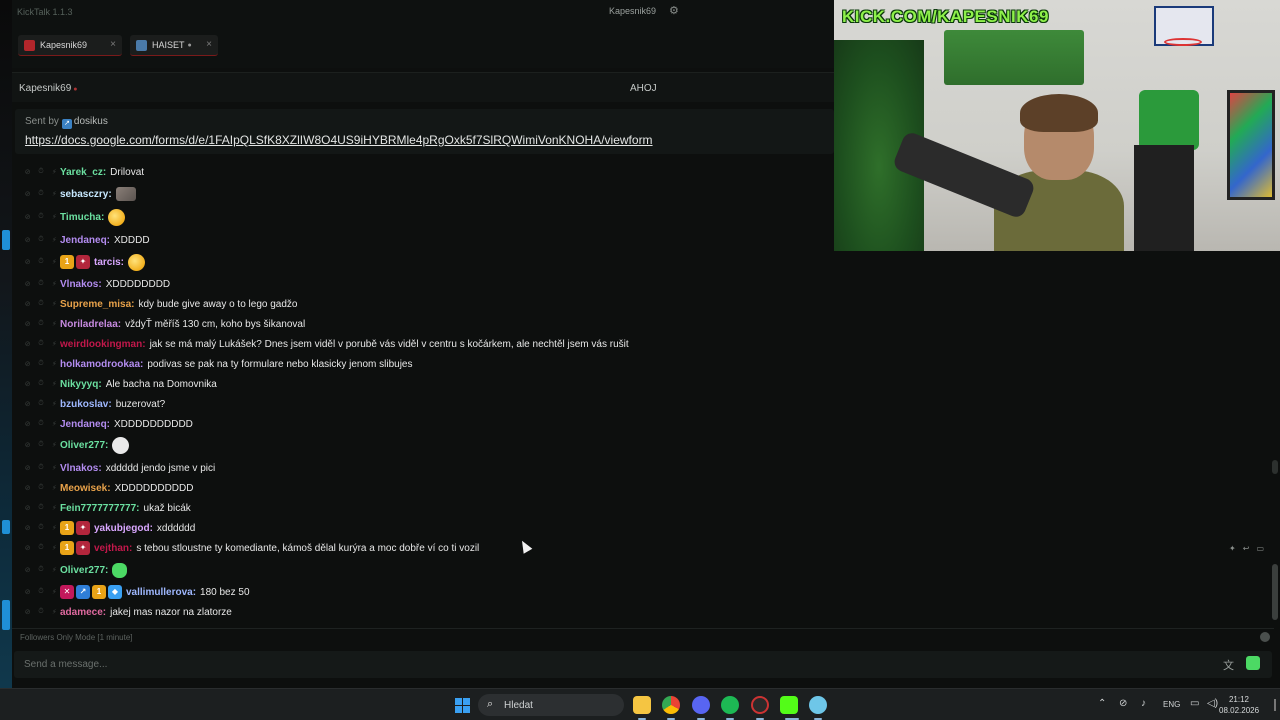 The image size is (1280, 720). I want to click on gear-icon: ⚙, so click(674, 10).